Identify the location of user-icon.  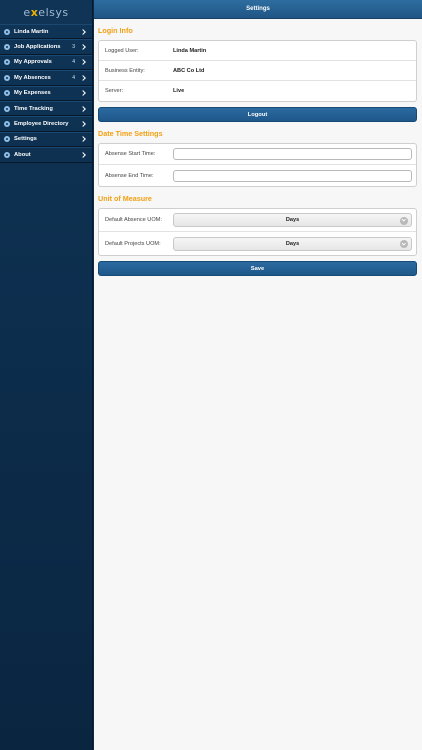
(7, 31).